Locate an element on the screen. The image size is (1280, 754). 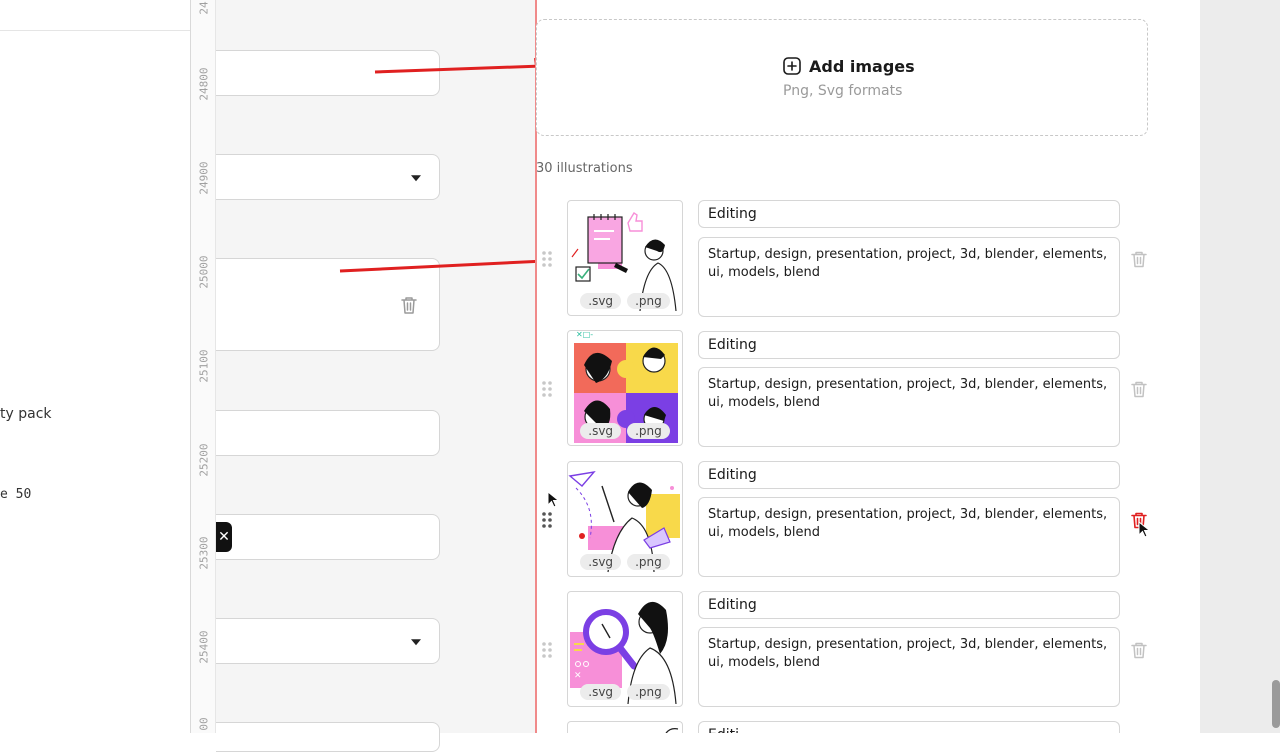
illustration-thumbnail: ✕ .svg .png is located at coordinates (625, 649).